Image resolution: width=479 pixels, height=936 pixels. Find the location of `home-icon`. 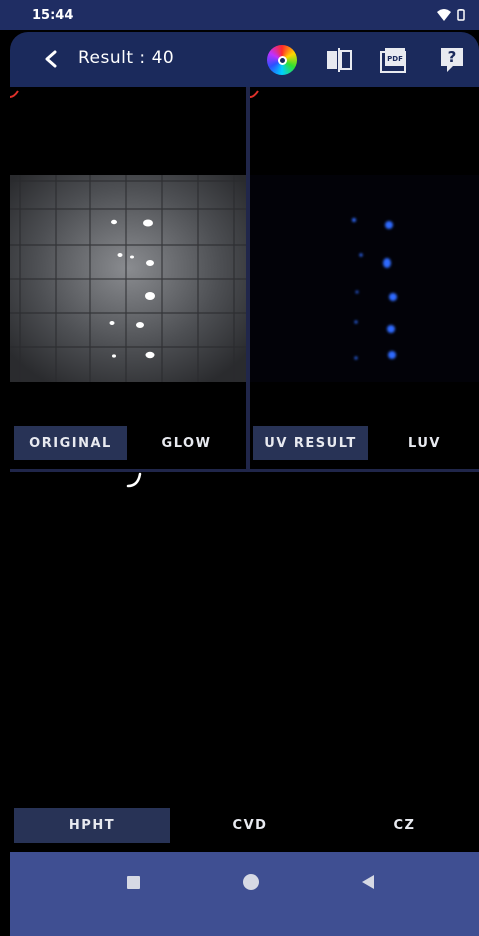

home-icon is located at coordinates (251, 882).